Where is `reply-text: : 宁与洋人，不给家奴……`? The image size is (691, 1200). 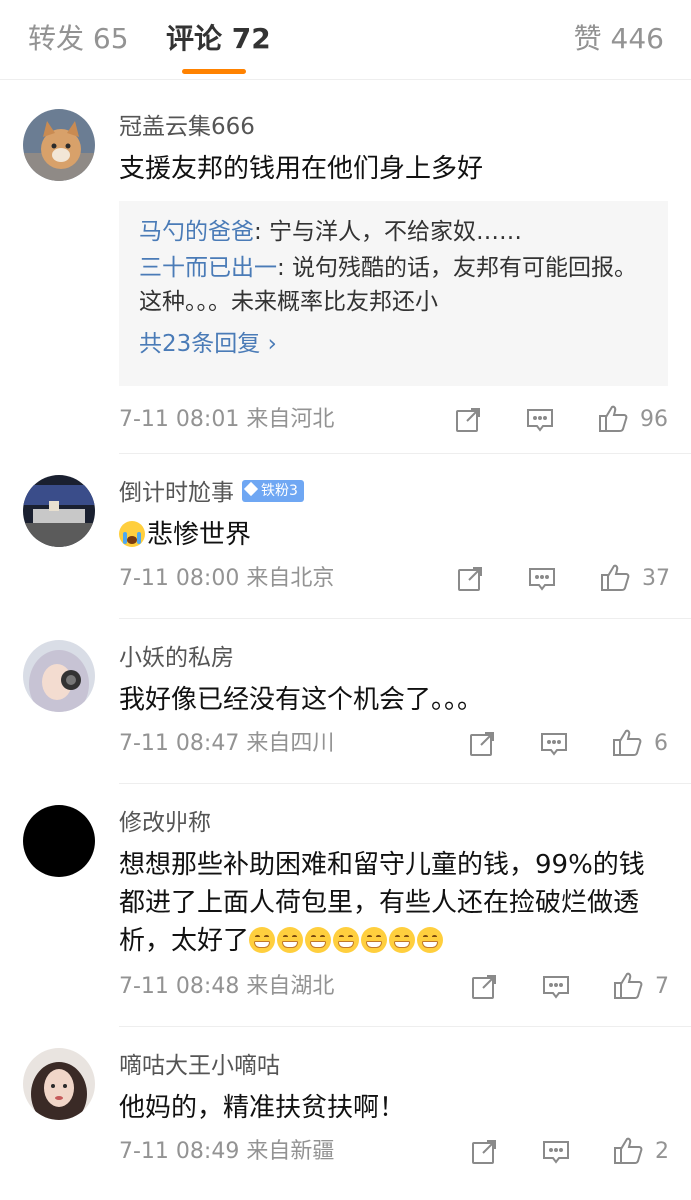
reply-text: : 宁与洋人，不给家奴…… is located at coordinates (388, 232).